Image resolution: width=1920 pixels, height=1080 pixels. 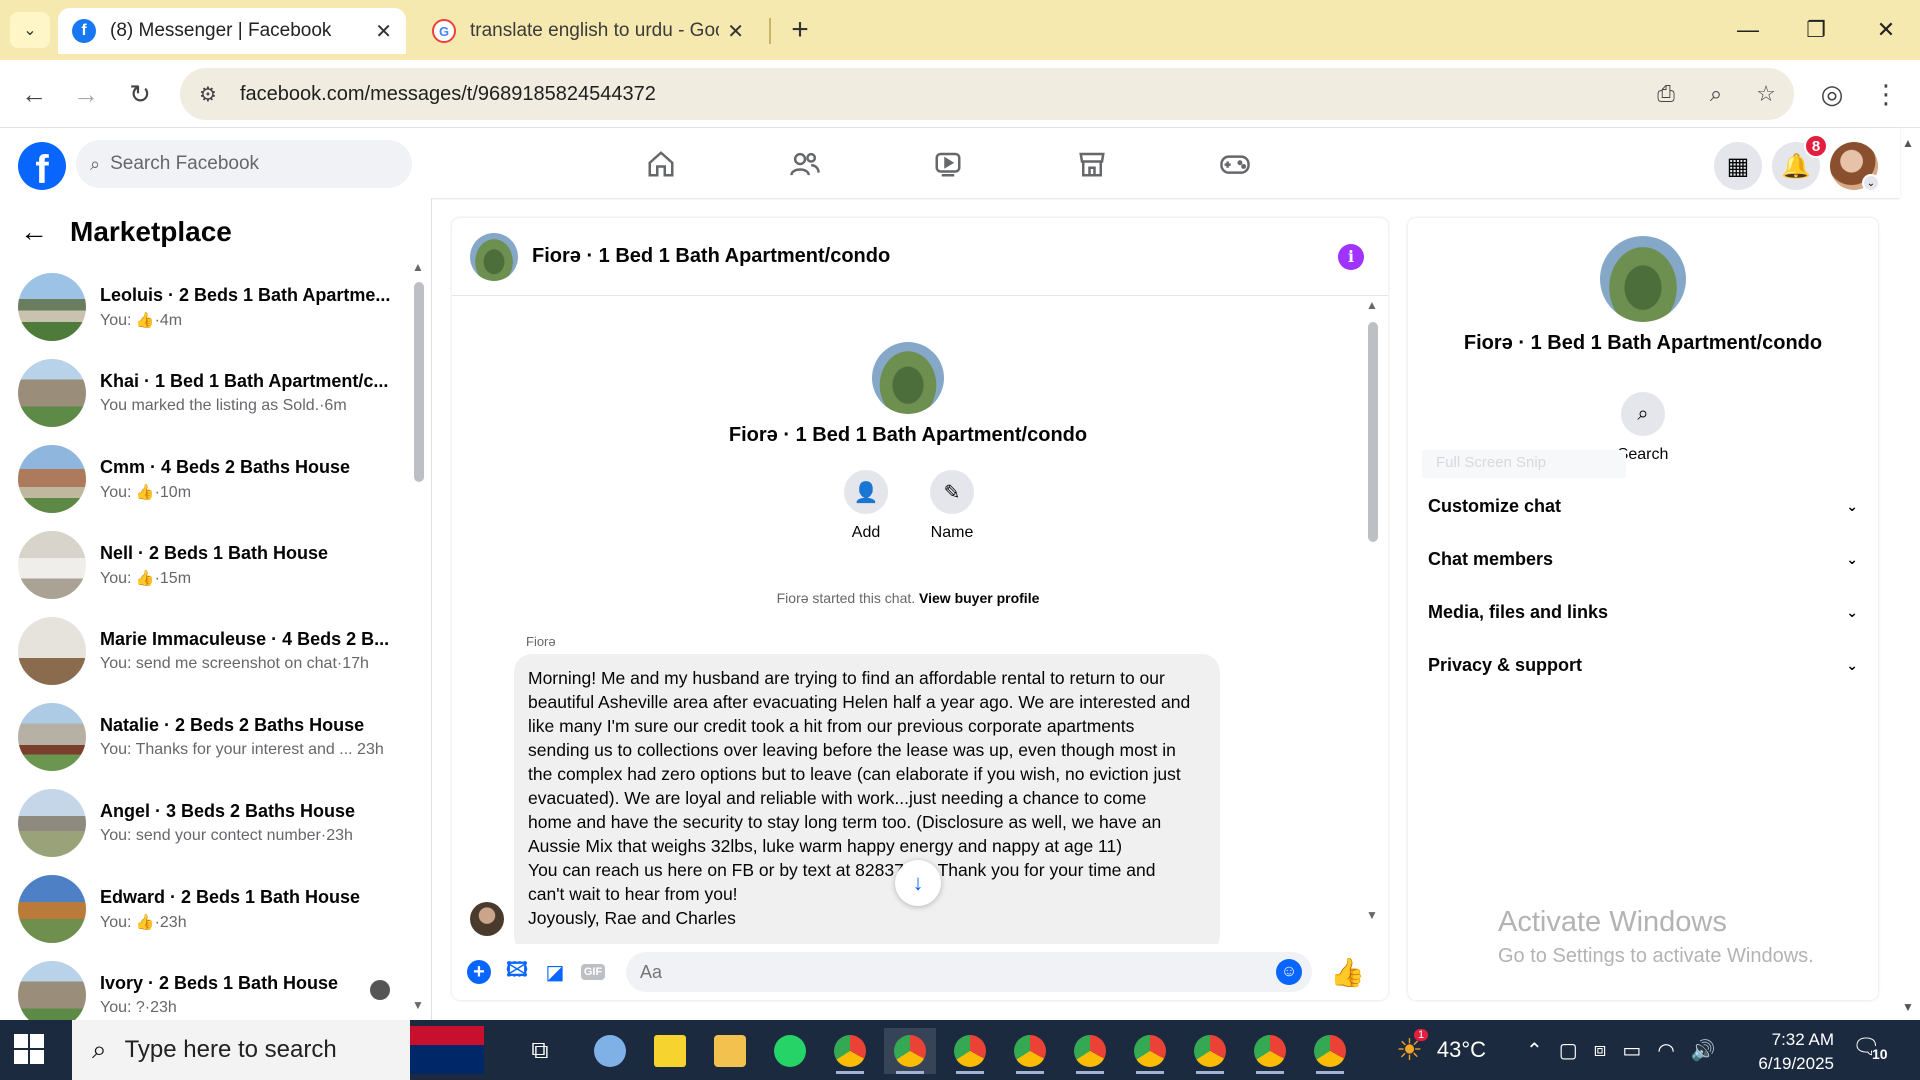 I want to click on taskbar-app-notes, so click(x=670, y=1051).